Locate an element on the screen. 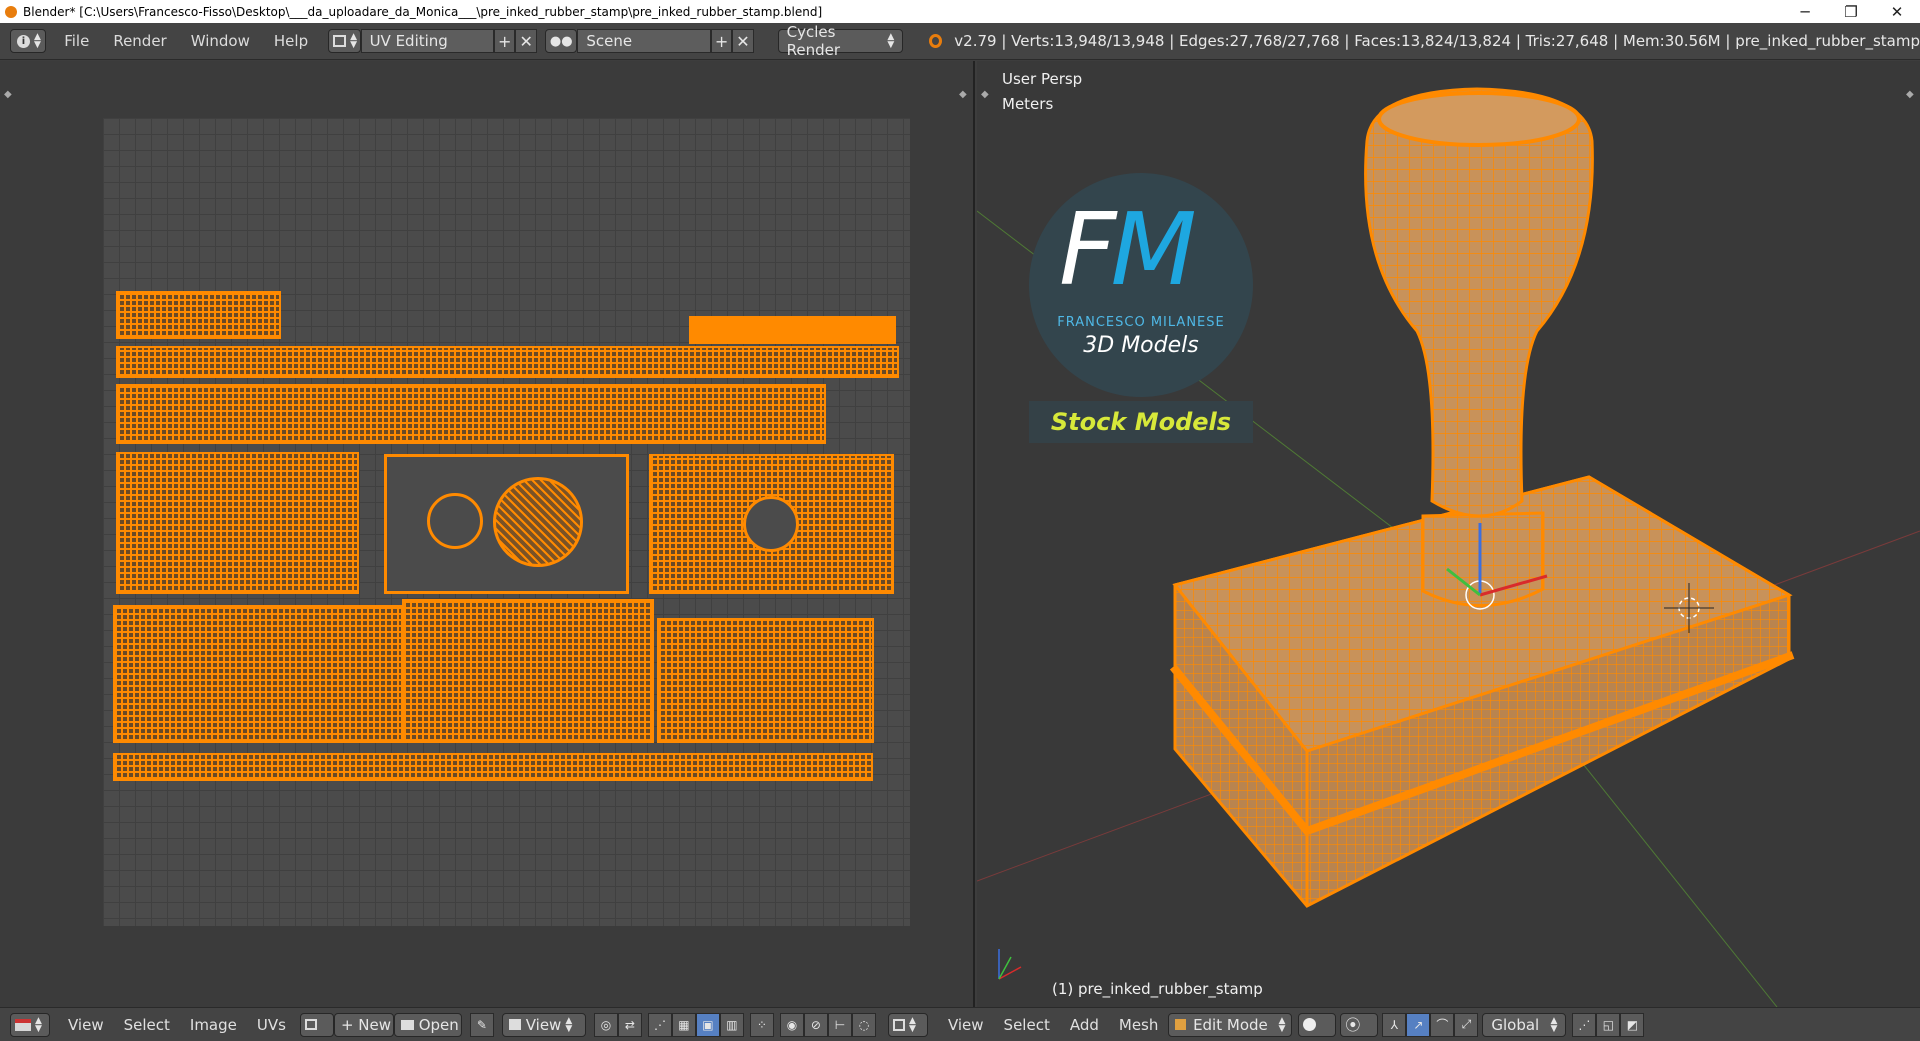  interaction-mode-value: Edit Mode is located at coordinates (1230, 1024).